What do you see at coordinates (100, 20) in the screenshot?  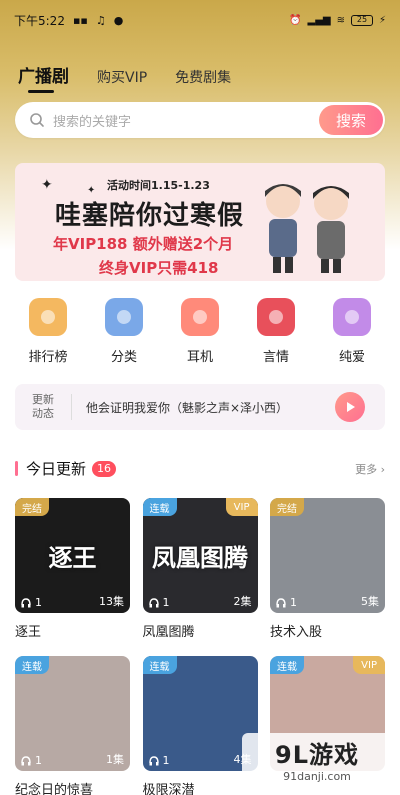 I see `music-icon: ♫` at bounding box center [100, 20].